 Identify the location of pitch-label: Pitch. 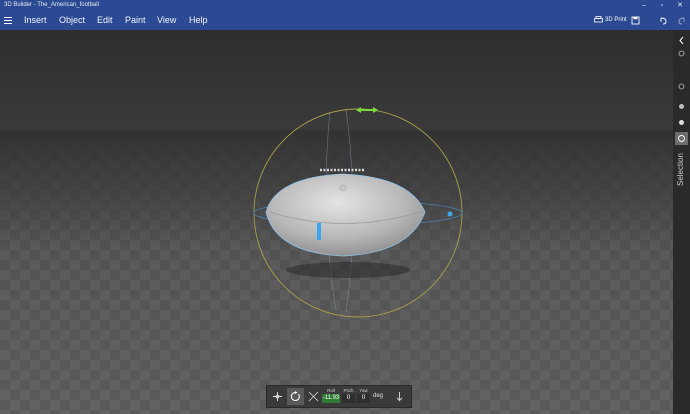
(348, 390).